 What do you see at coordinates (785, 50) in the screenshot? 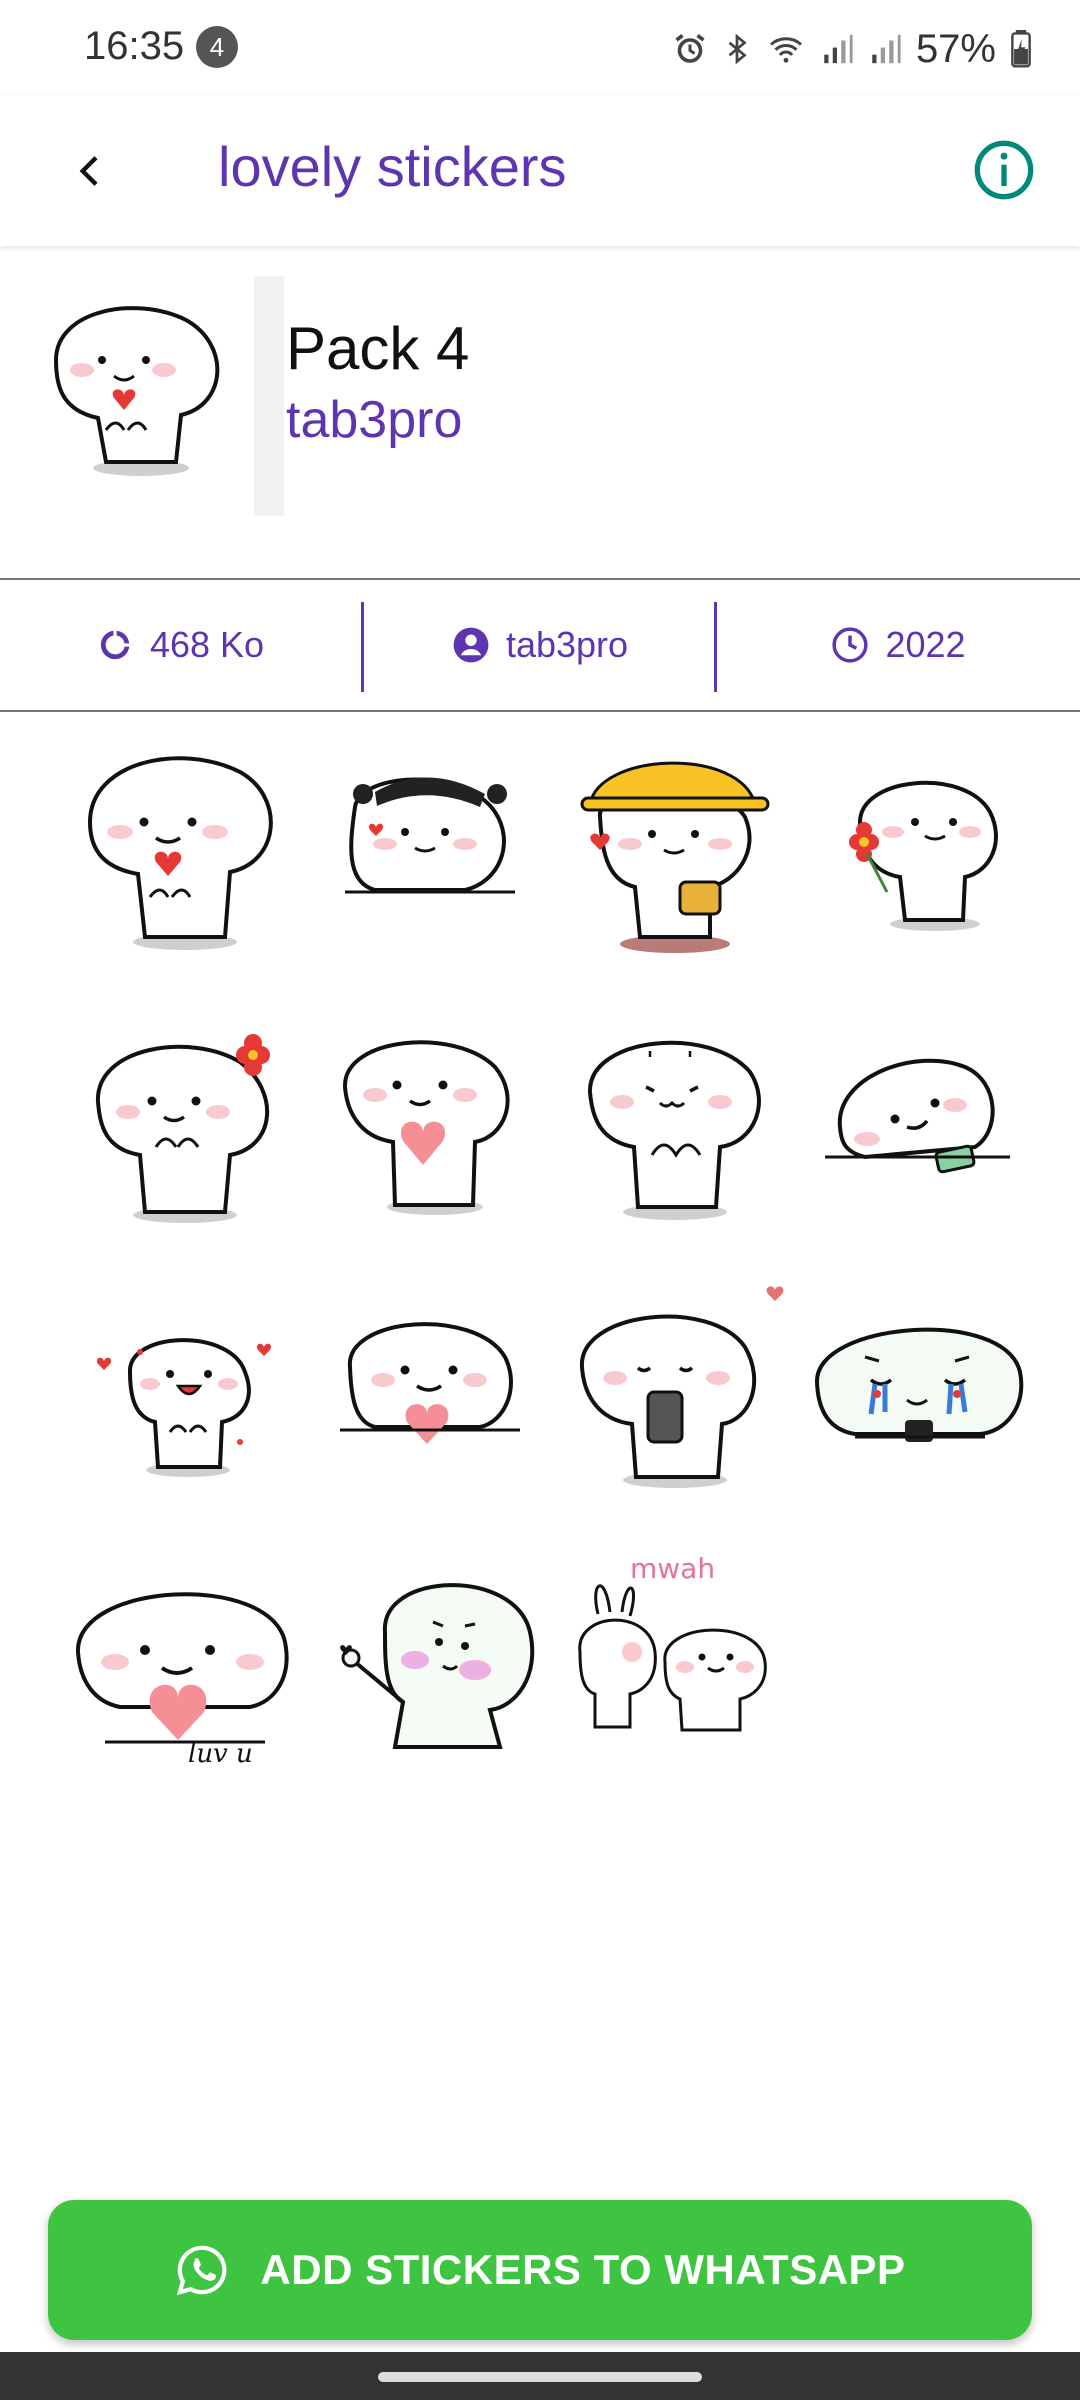
I see `wifi-icon` at bounding box center [785, 50].